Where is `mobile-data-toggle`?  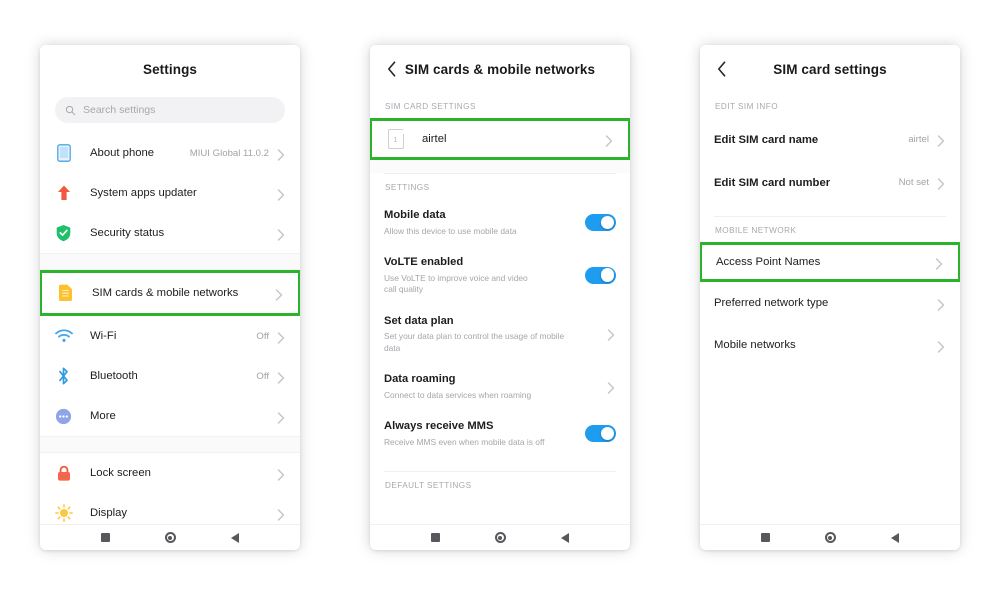 mobile-data-toggle is located at coordinates (600, 222).